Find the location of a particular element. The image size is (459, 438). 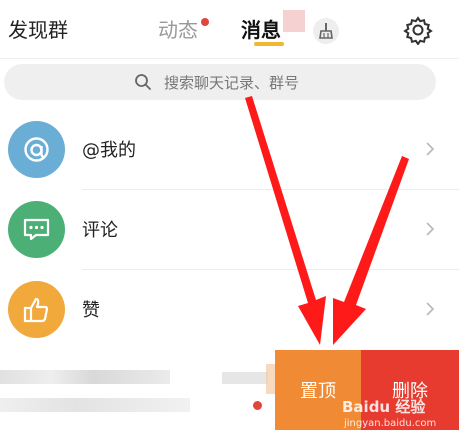

discover-groups-link: 发现群 is located at coordinates (38, 28).